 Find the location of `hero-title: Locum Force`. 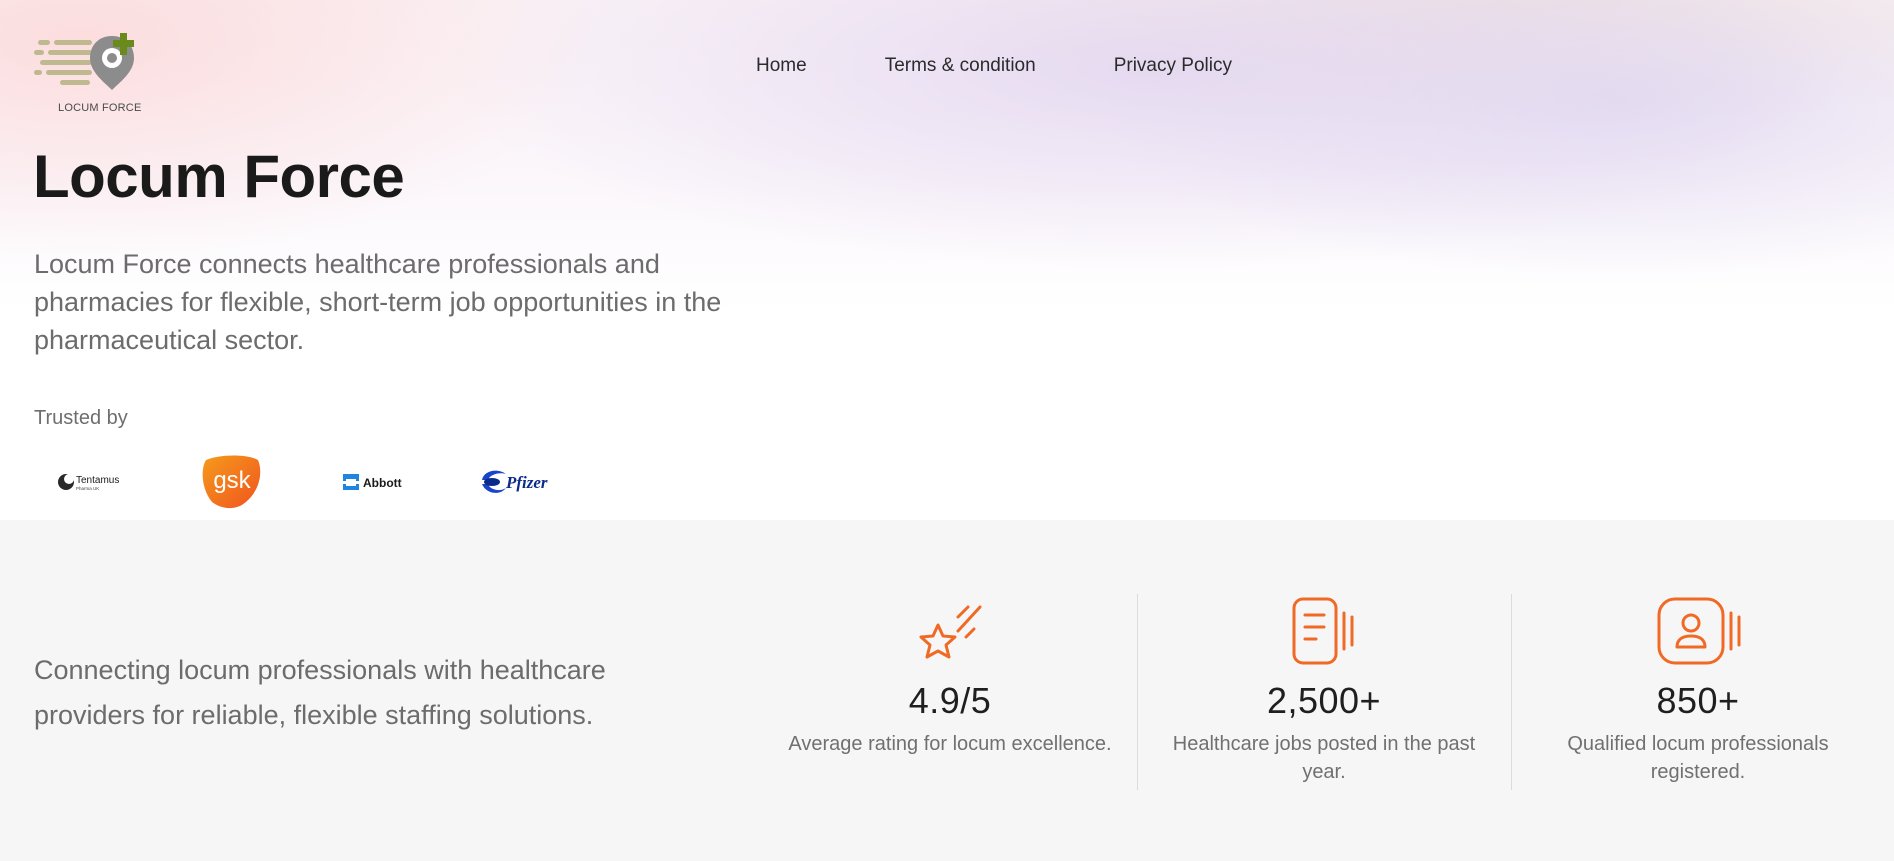

hero-title: Locum Force is located at coordinates (219, 176).